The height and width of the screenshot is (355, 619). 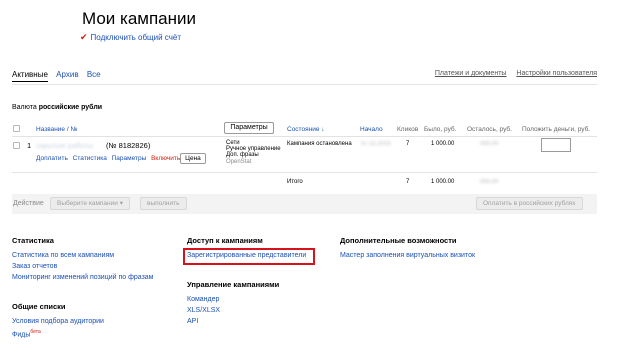 I want to click on extra-heading: Дополнительные возможности, so click(x=398, y=240).